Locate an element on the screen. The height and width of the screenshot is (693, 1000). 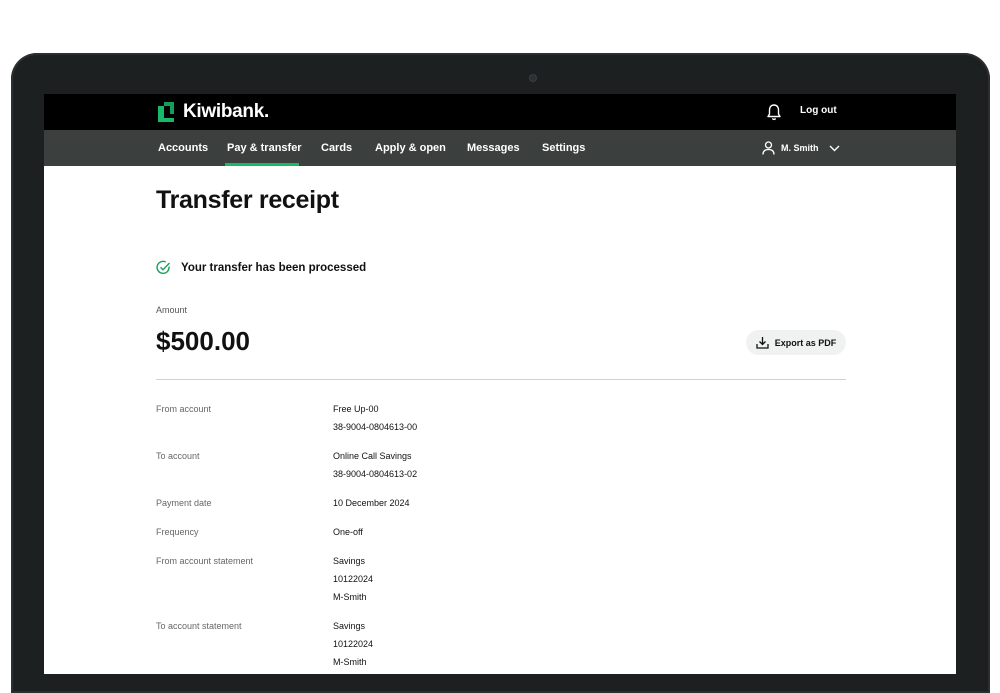
top-bar: Kiwibank. Log out is located at coordinates (500, 112).